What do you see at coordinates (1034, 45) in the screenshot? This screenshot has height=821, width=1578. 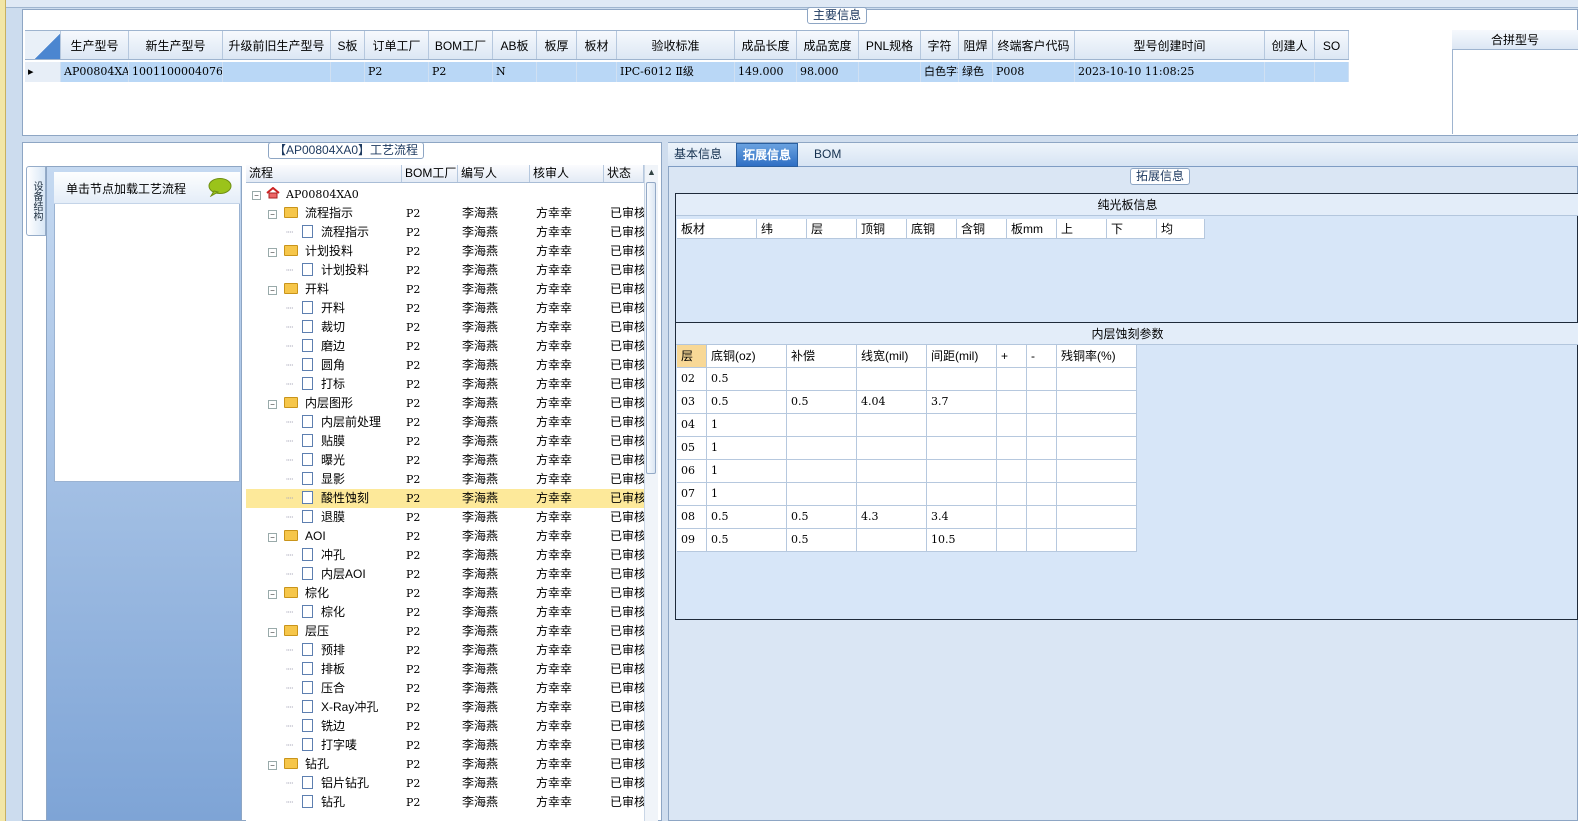 I see `column-header: 终端客户代码` at bounding box center [1034, 45].